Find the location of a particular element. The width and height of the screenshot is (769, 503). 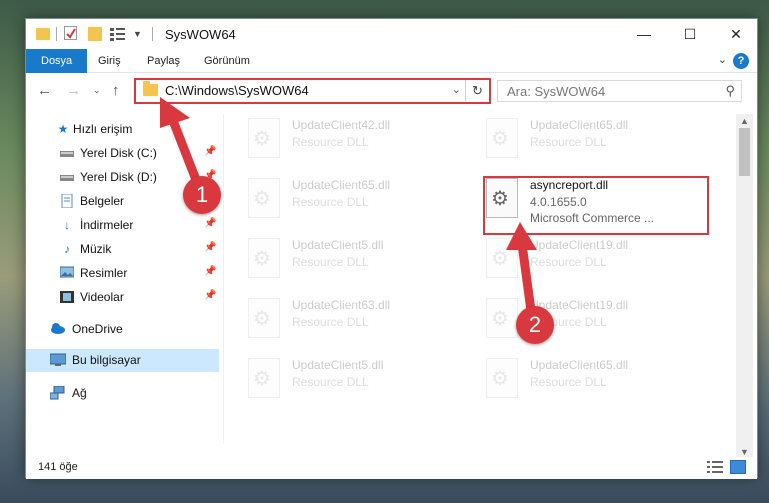

pictures-icon is located at coordinates (67, 273).